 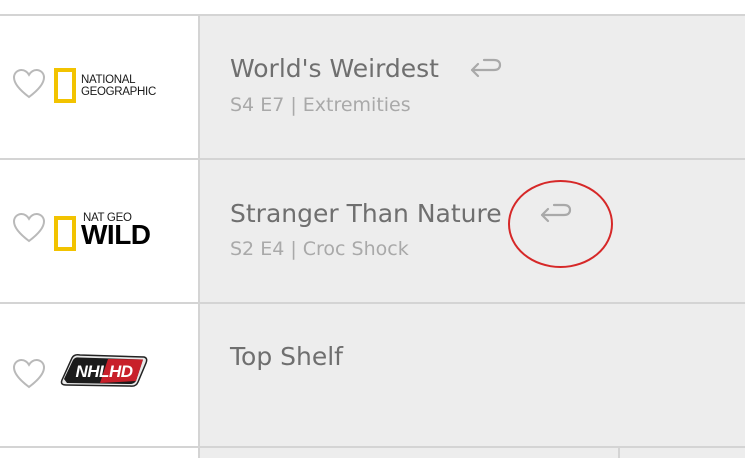 I want to click on nhl-hd-text: NHLHD, so click(x=104, y=371).